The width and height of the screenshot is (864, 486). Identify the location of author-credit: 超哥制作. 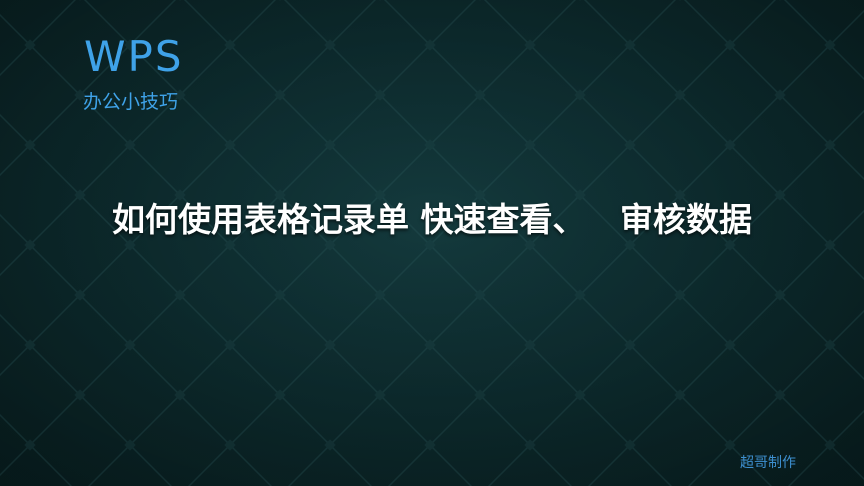
(768, 463).